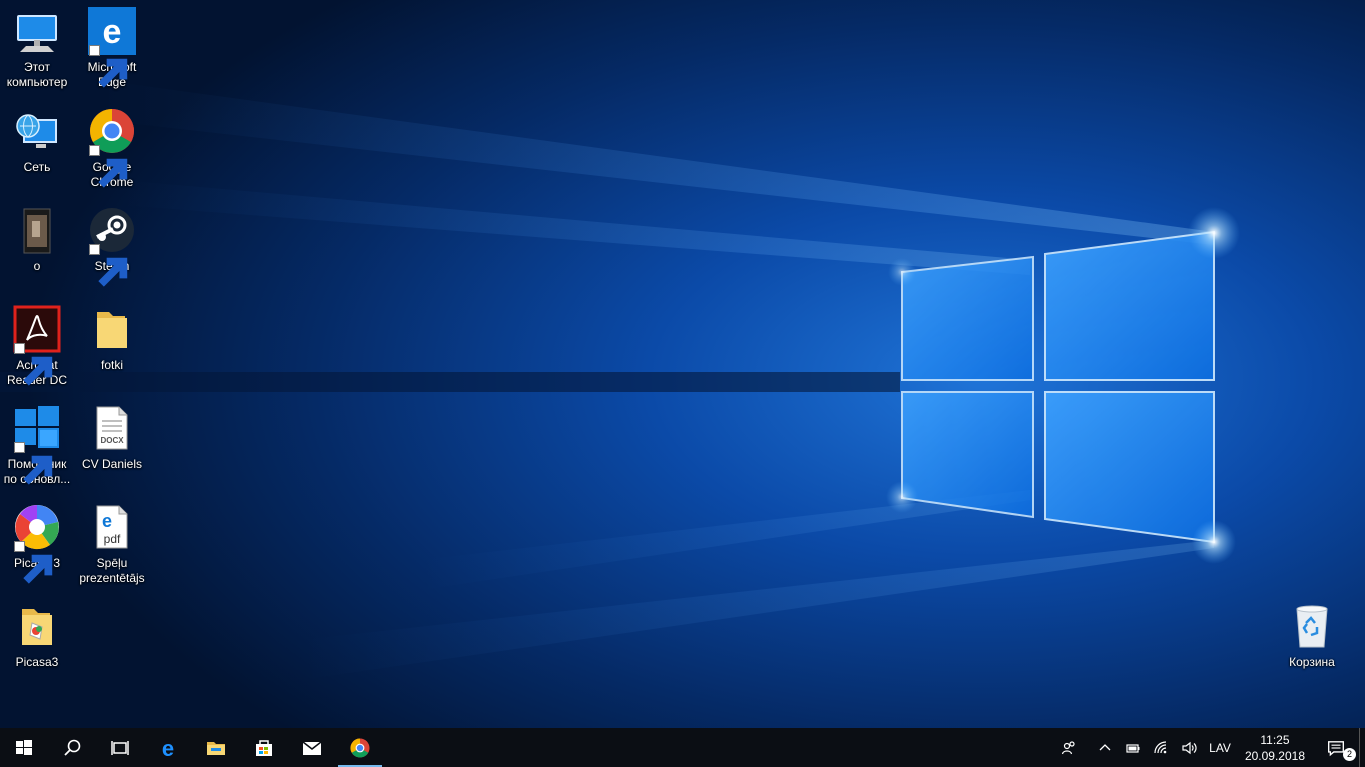 The height and width of the screenshot is (767, 1365). I want to click on desktop-icon-label: Корзина, so click(1312, 662).